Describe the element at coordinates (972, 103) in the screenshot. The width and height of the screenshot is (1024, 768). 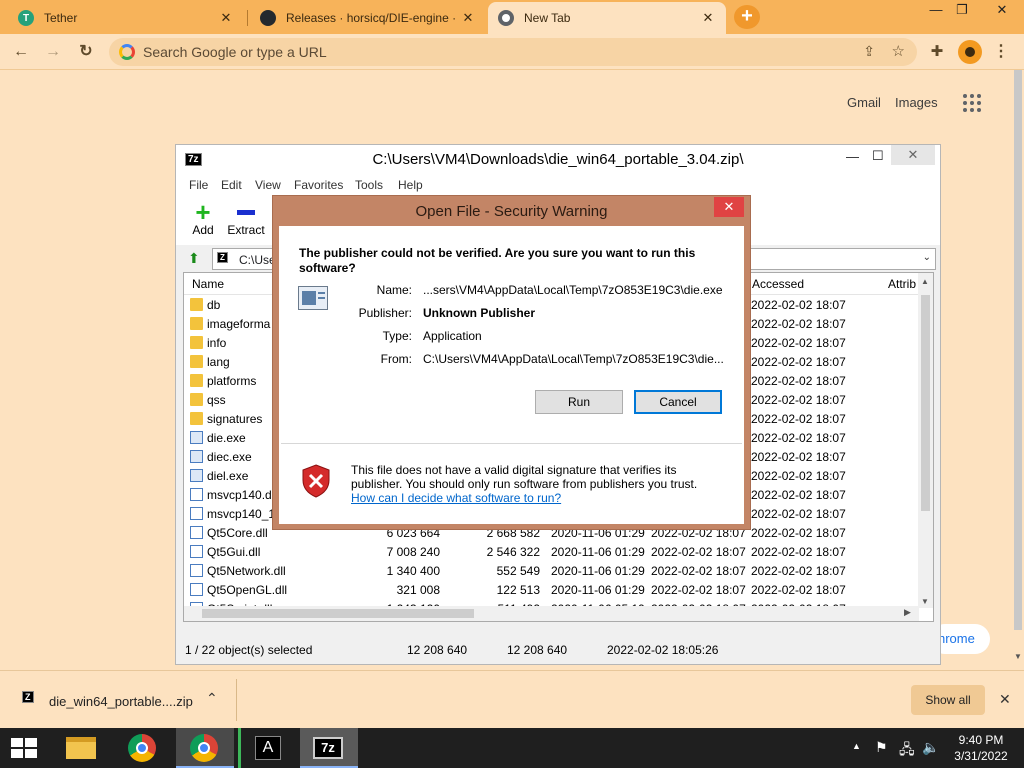
I see `apps-grid-icon` at that location.